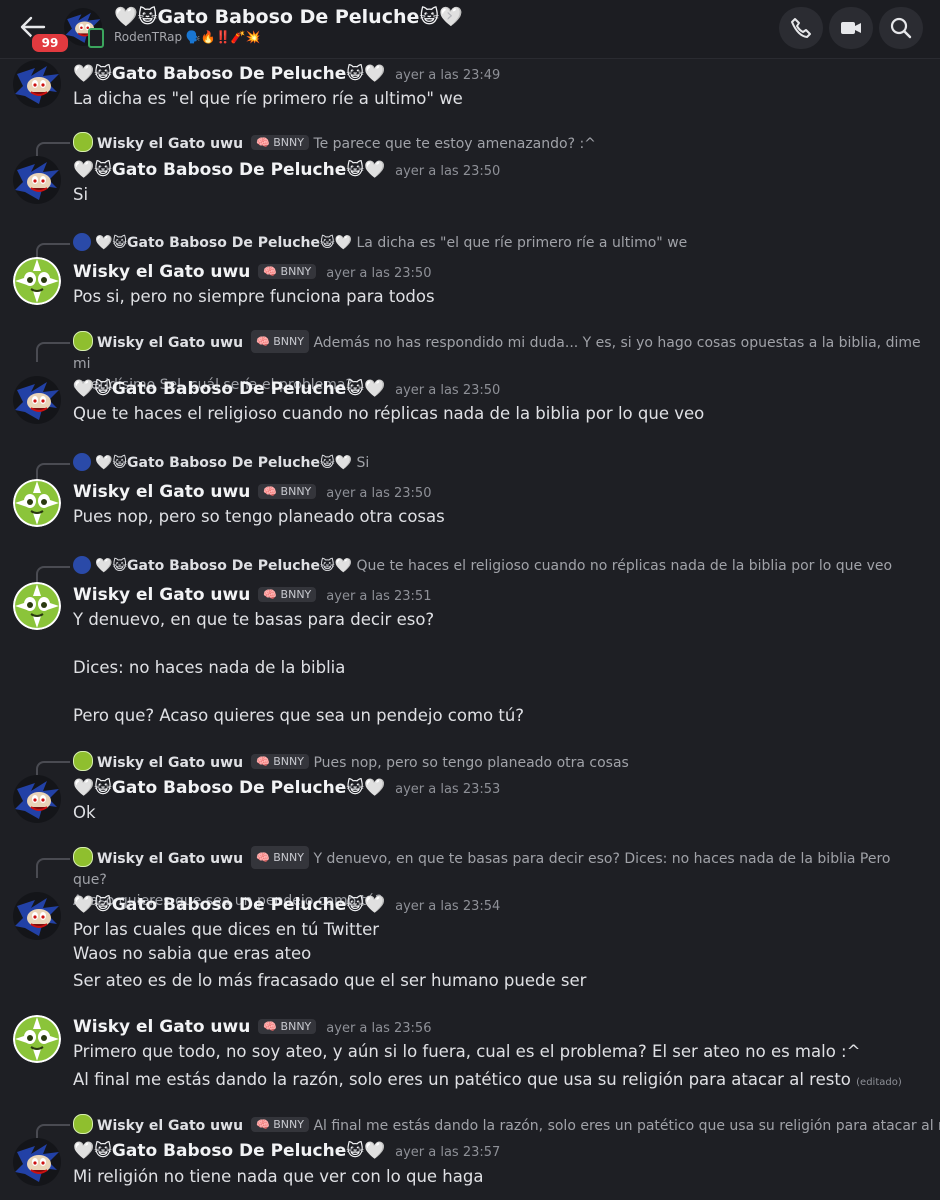 The image size is (940, 1200). I want to click on timestamp: ayer a las 23:56, so click(379, 1028).